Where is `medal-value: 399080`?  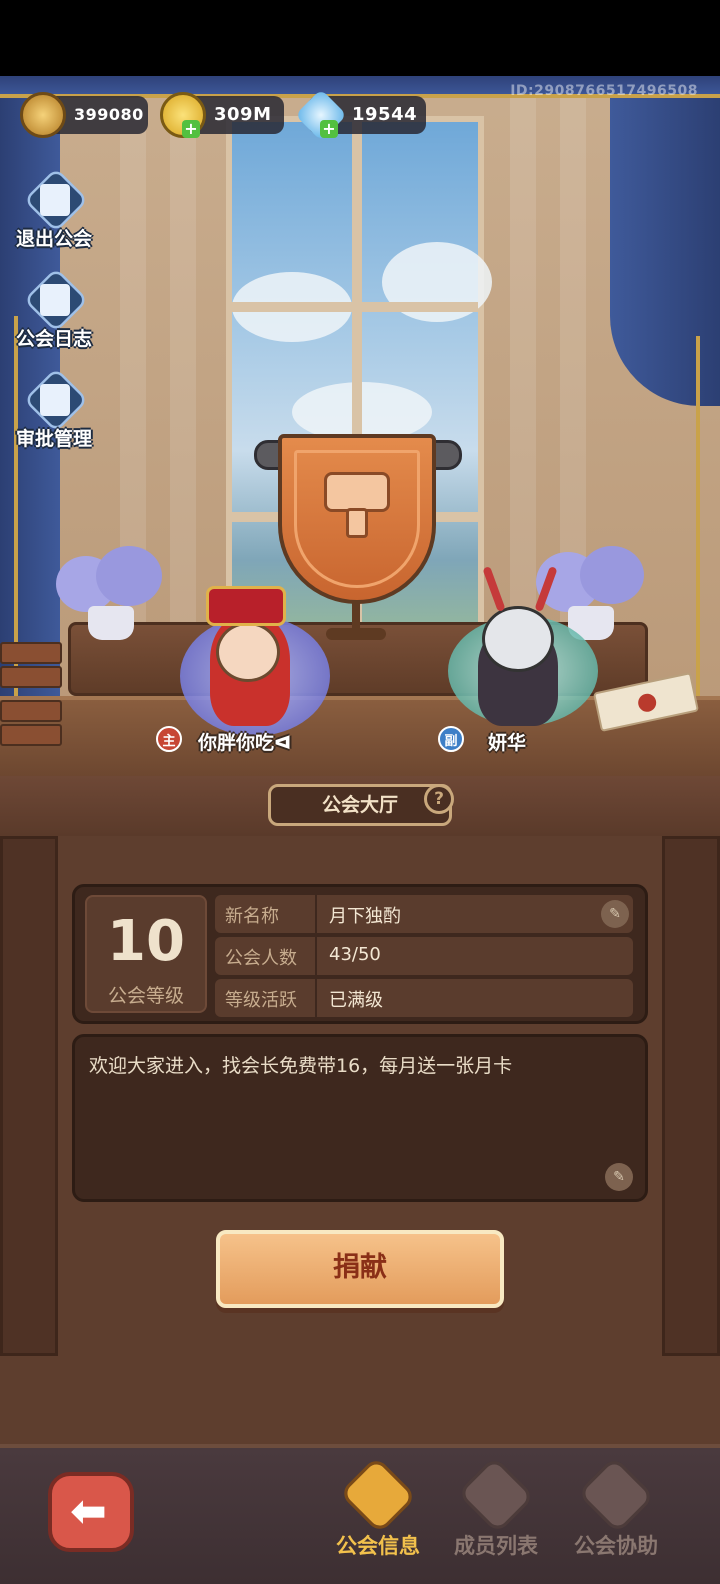
medal-value: 399080 is located at coordinates (109, 114).